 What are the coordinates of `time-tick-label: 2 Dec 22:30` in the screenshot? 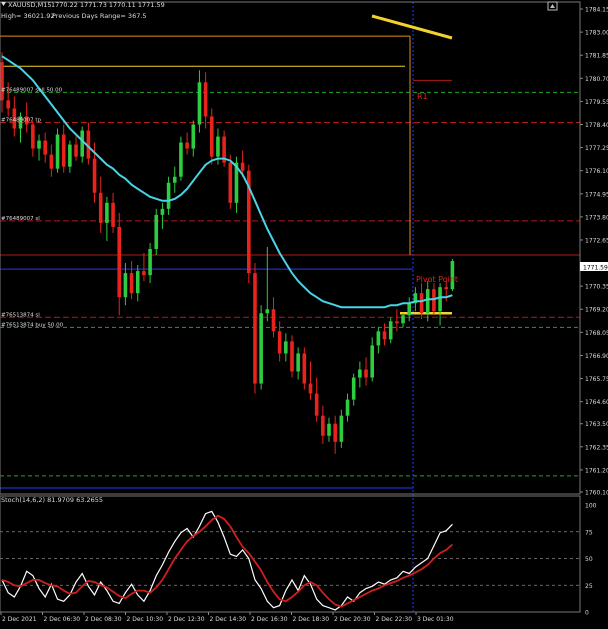 It's located at (394, 619).